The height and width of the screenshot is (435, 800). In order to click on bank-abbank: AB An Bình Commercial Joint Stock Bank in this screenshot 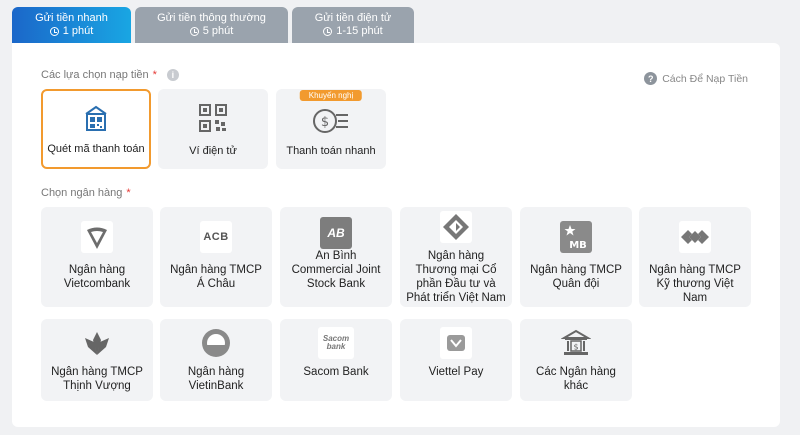, I will do `click(336, 257)`.